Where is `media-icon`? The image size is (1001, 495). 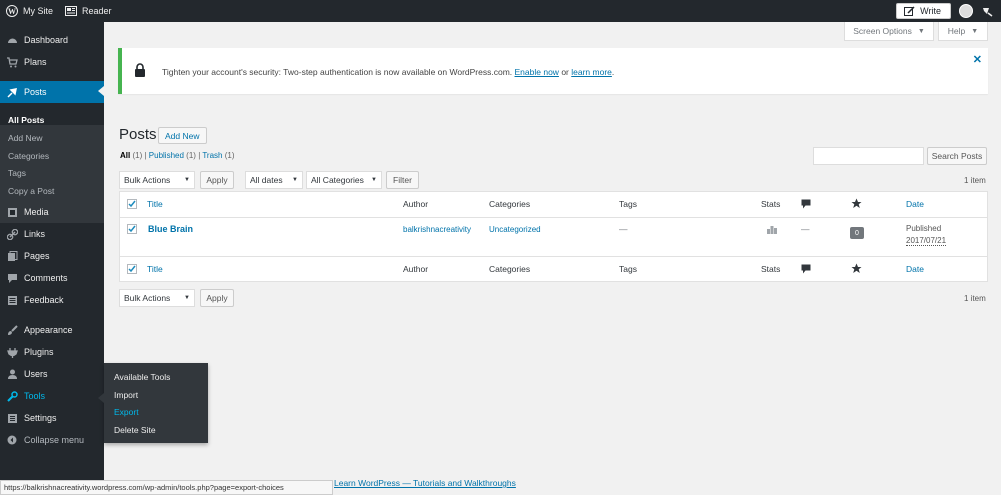
media-icon is located at coordinates (12, 212).